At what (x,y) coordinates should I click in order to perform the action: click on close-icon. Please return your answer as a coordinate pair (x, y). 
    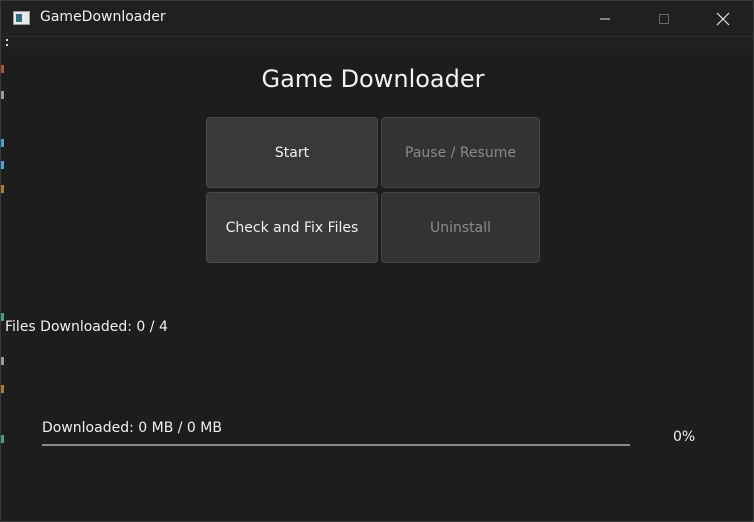
    Looking at the image, I should click on (723, 18).